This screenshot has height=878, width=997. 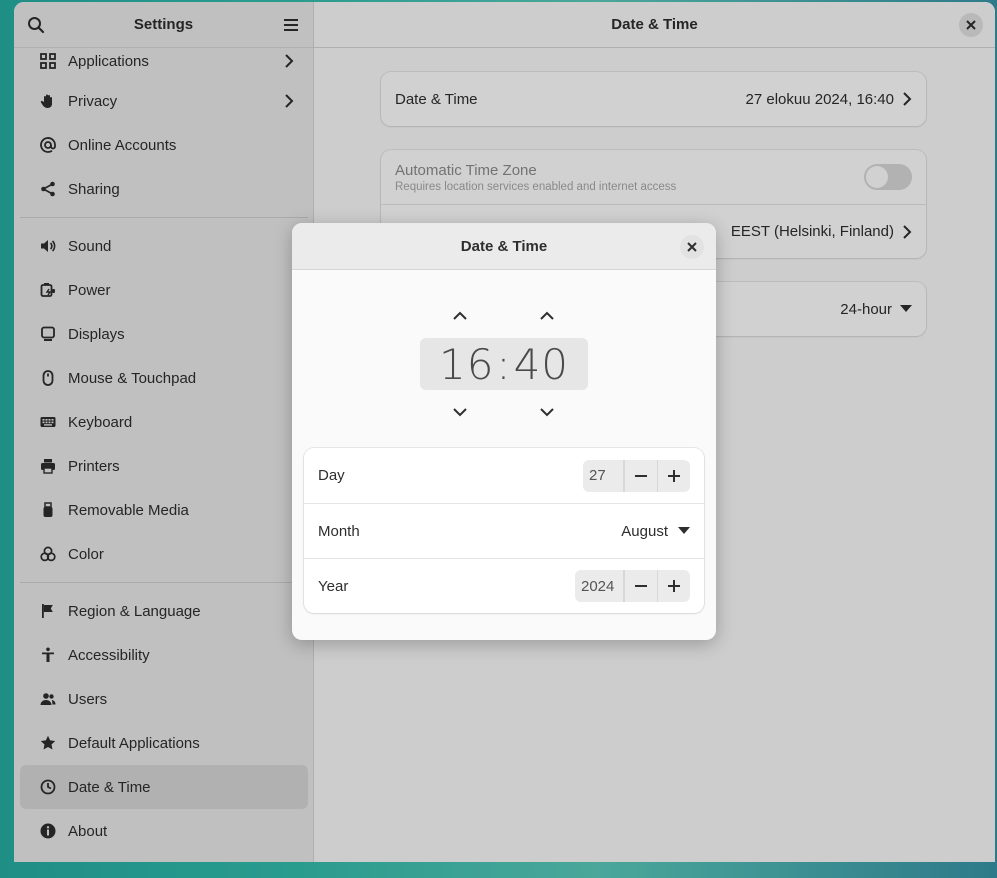 I want to click on day-label: Day, so click(x=331, y=475).